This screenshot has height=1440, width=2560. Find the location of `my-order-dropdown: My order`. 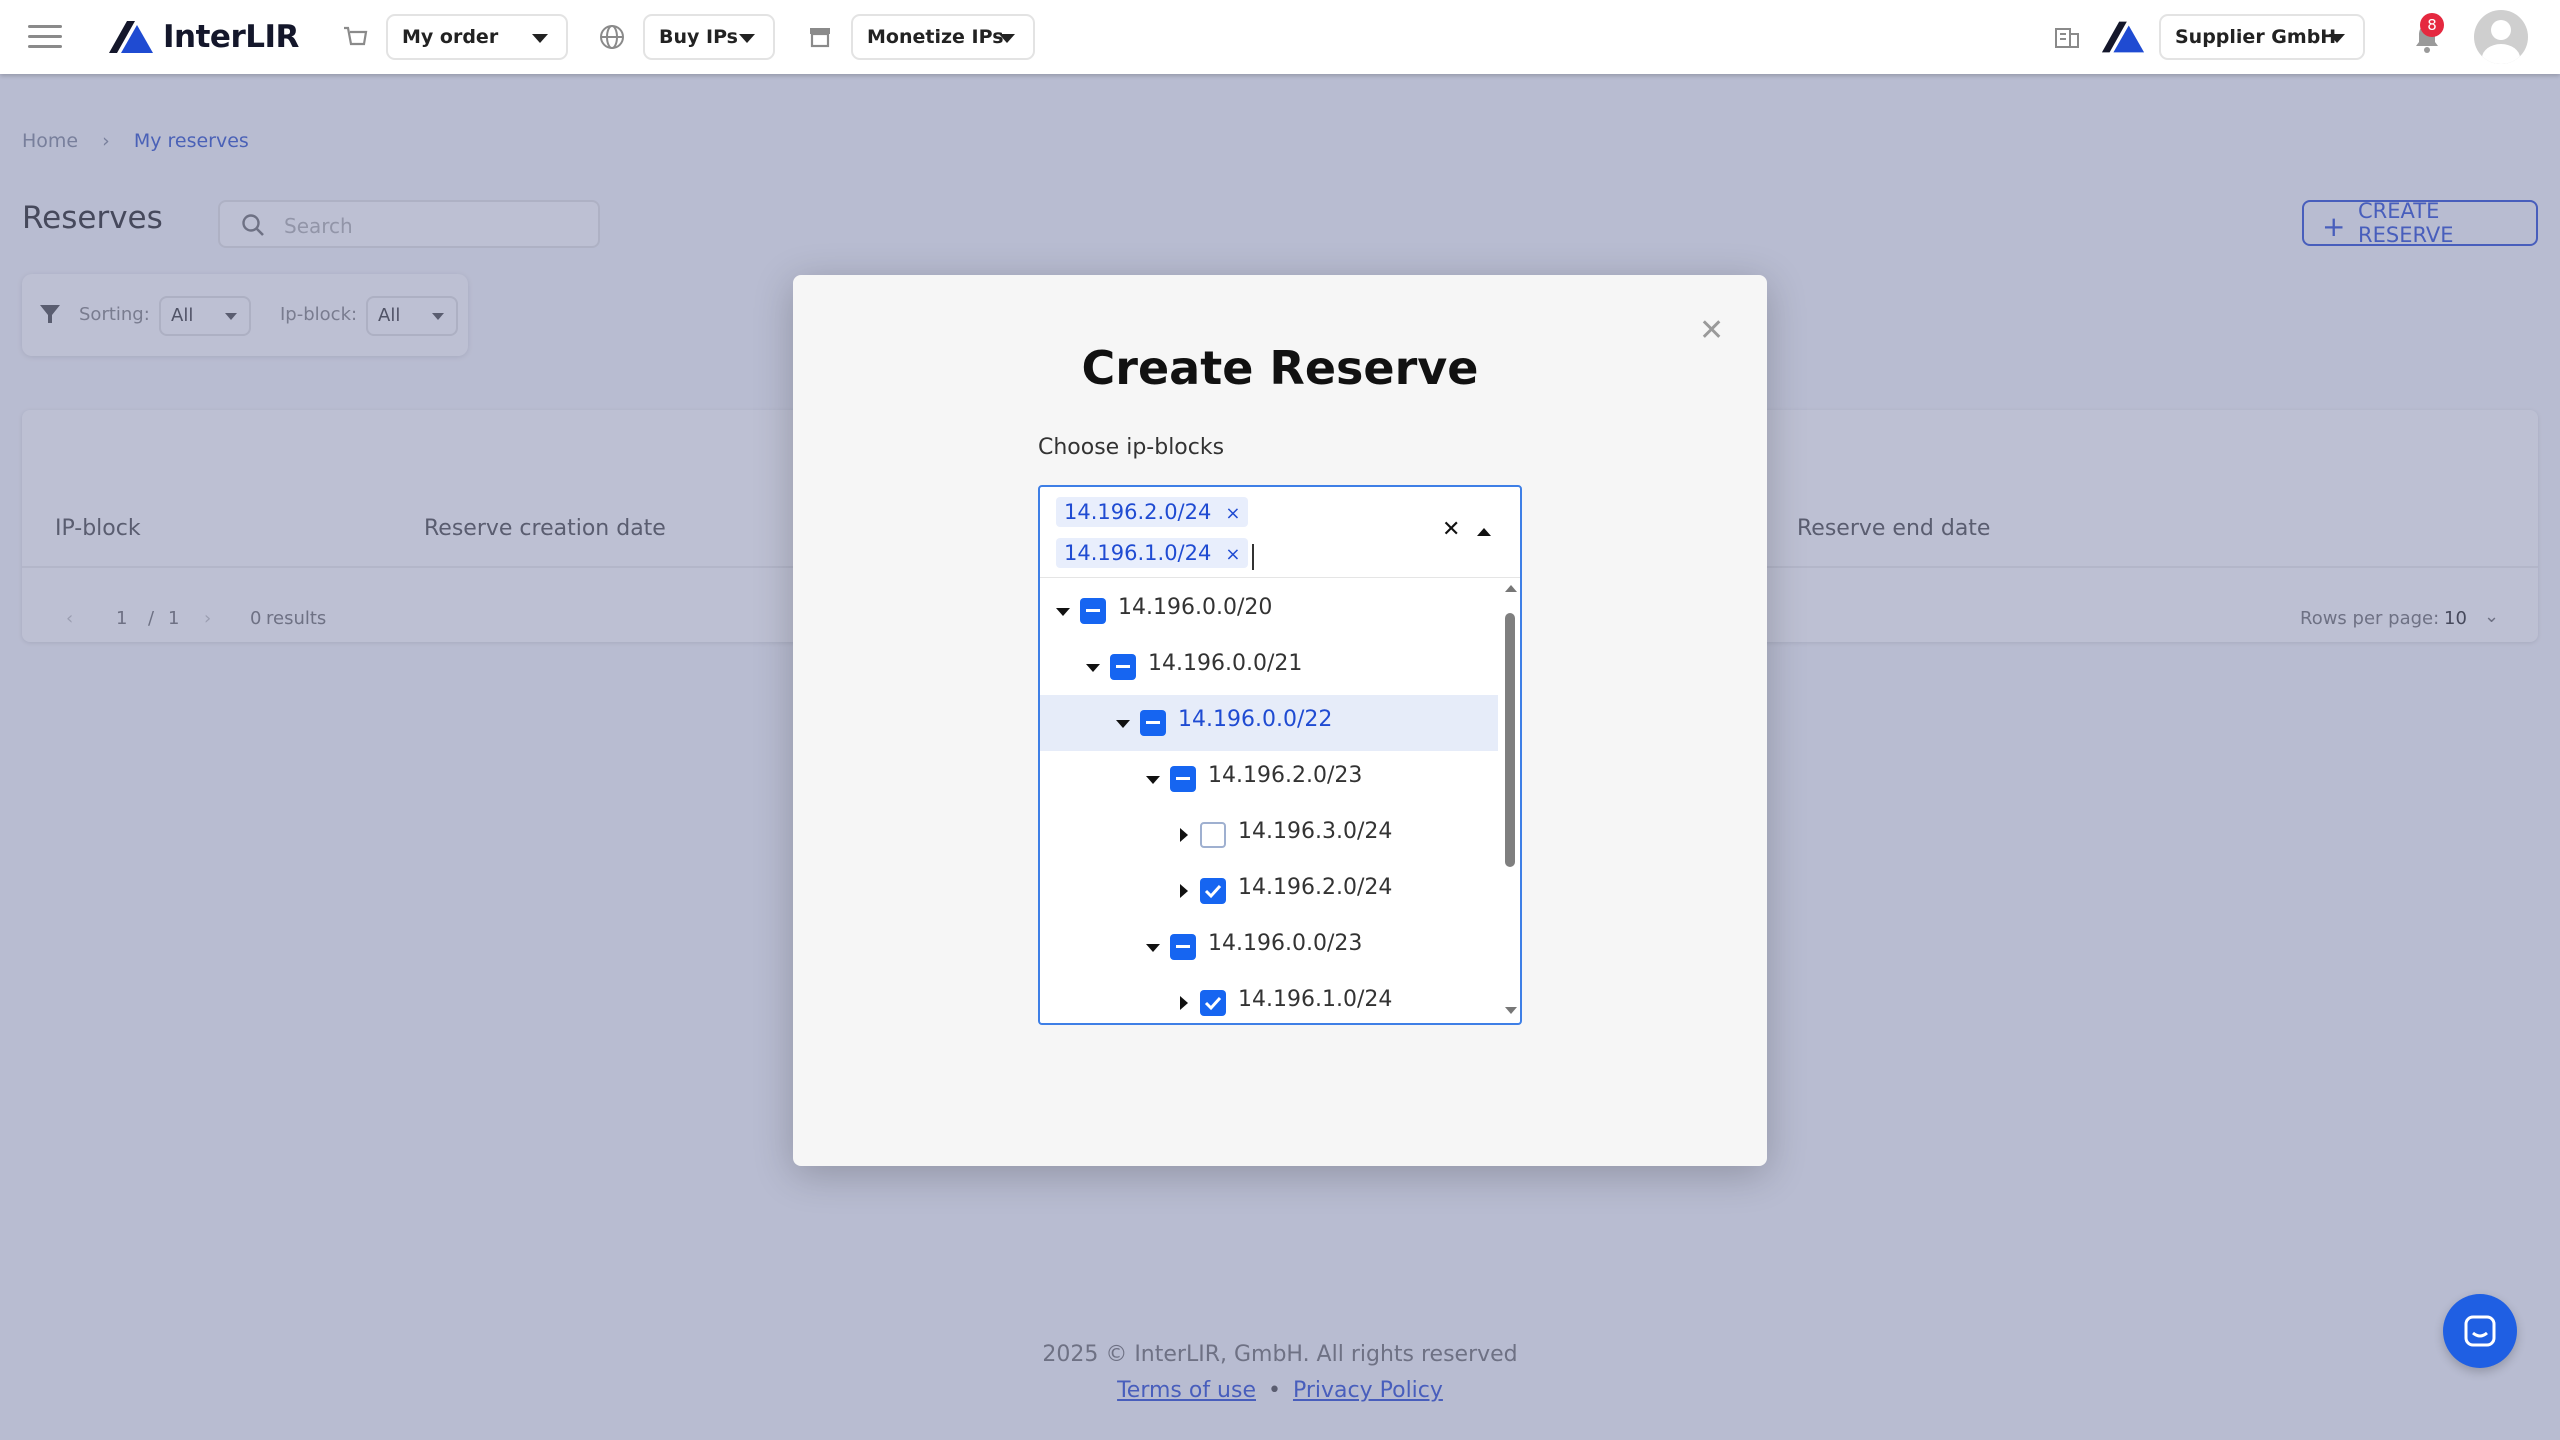

my-order-dropdown: My order is located at coordinates (477, 37).